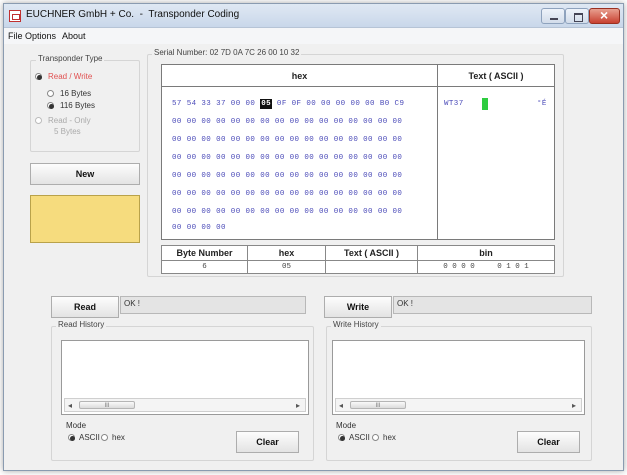  Describe the element at coordinates (359, 437) in the screenshot. I see `write-mode-ascii-label: ASCII` at that location.